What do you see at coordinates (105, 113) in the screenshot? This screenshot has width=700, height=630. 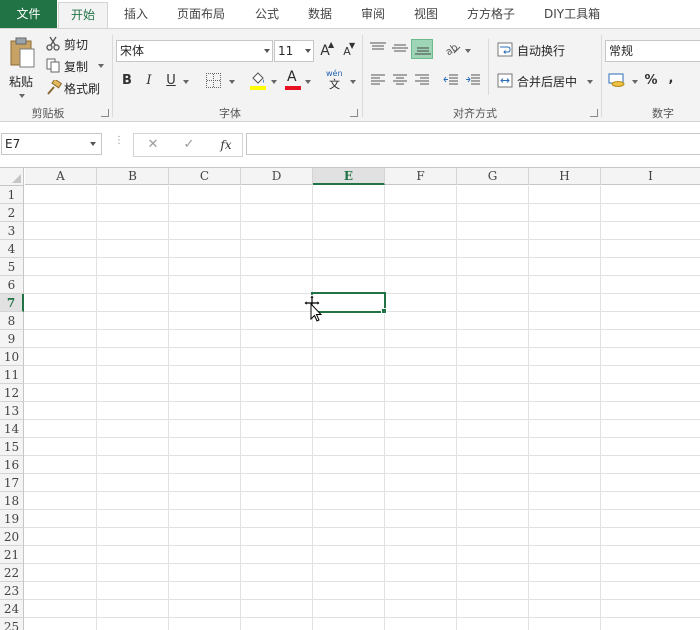 I see `clipboard-launcher-icon` at bounding box center [105, 113].